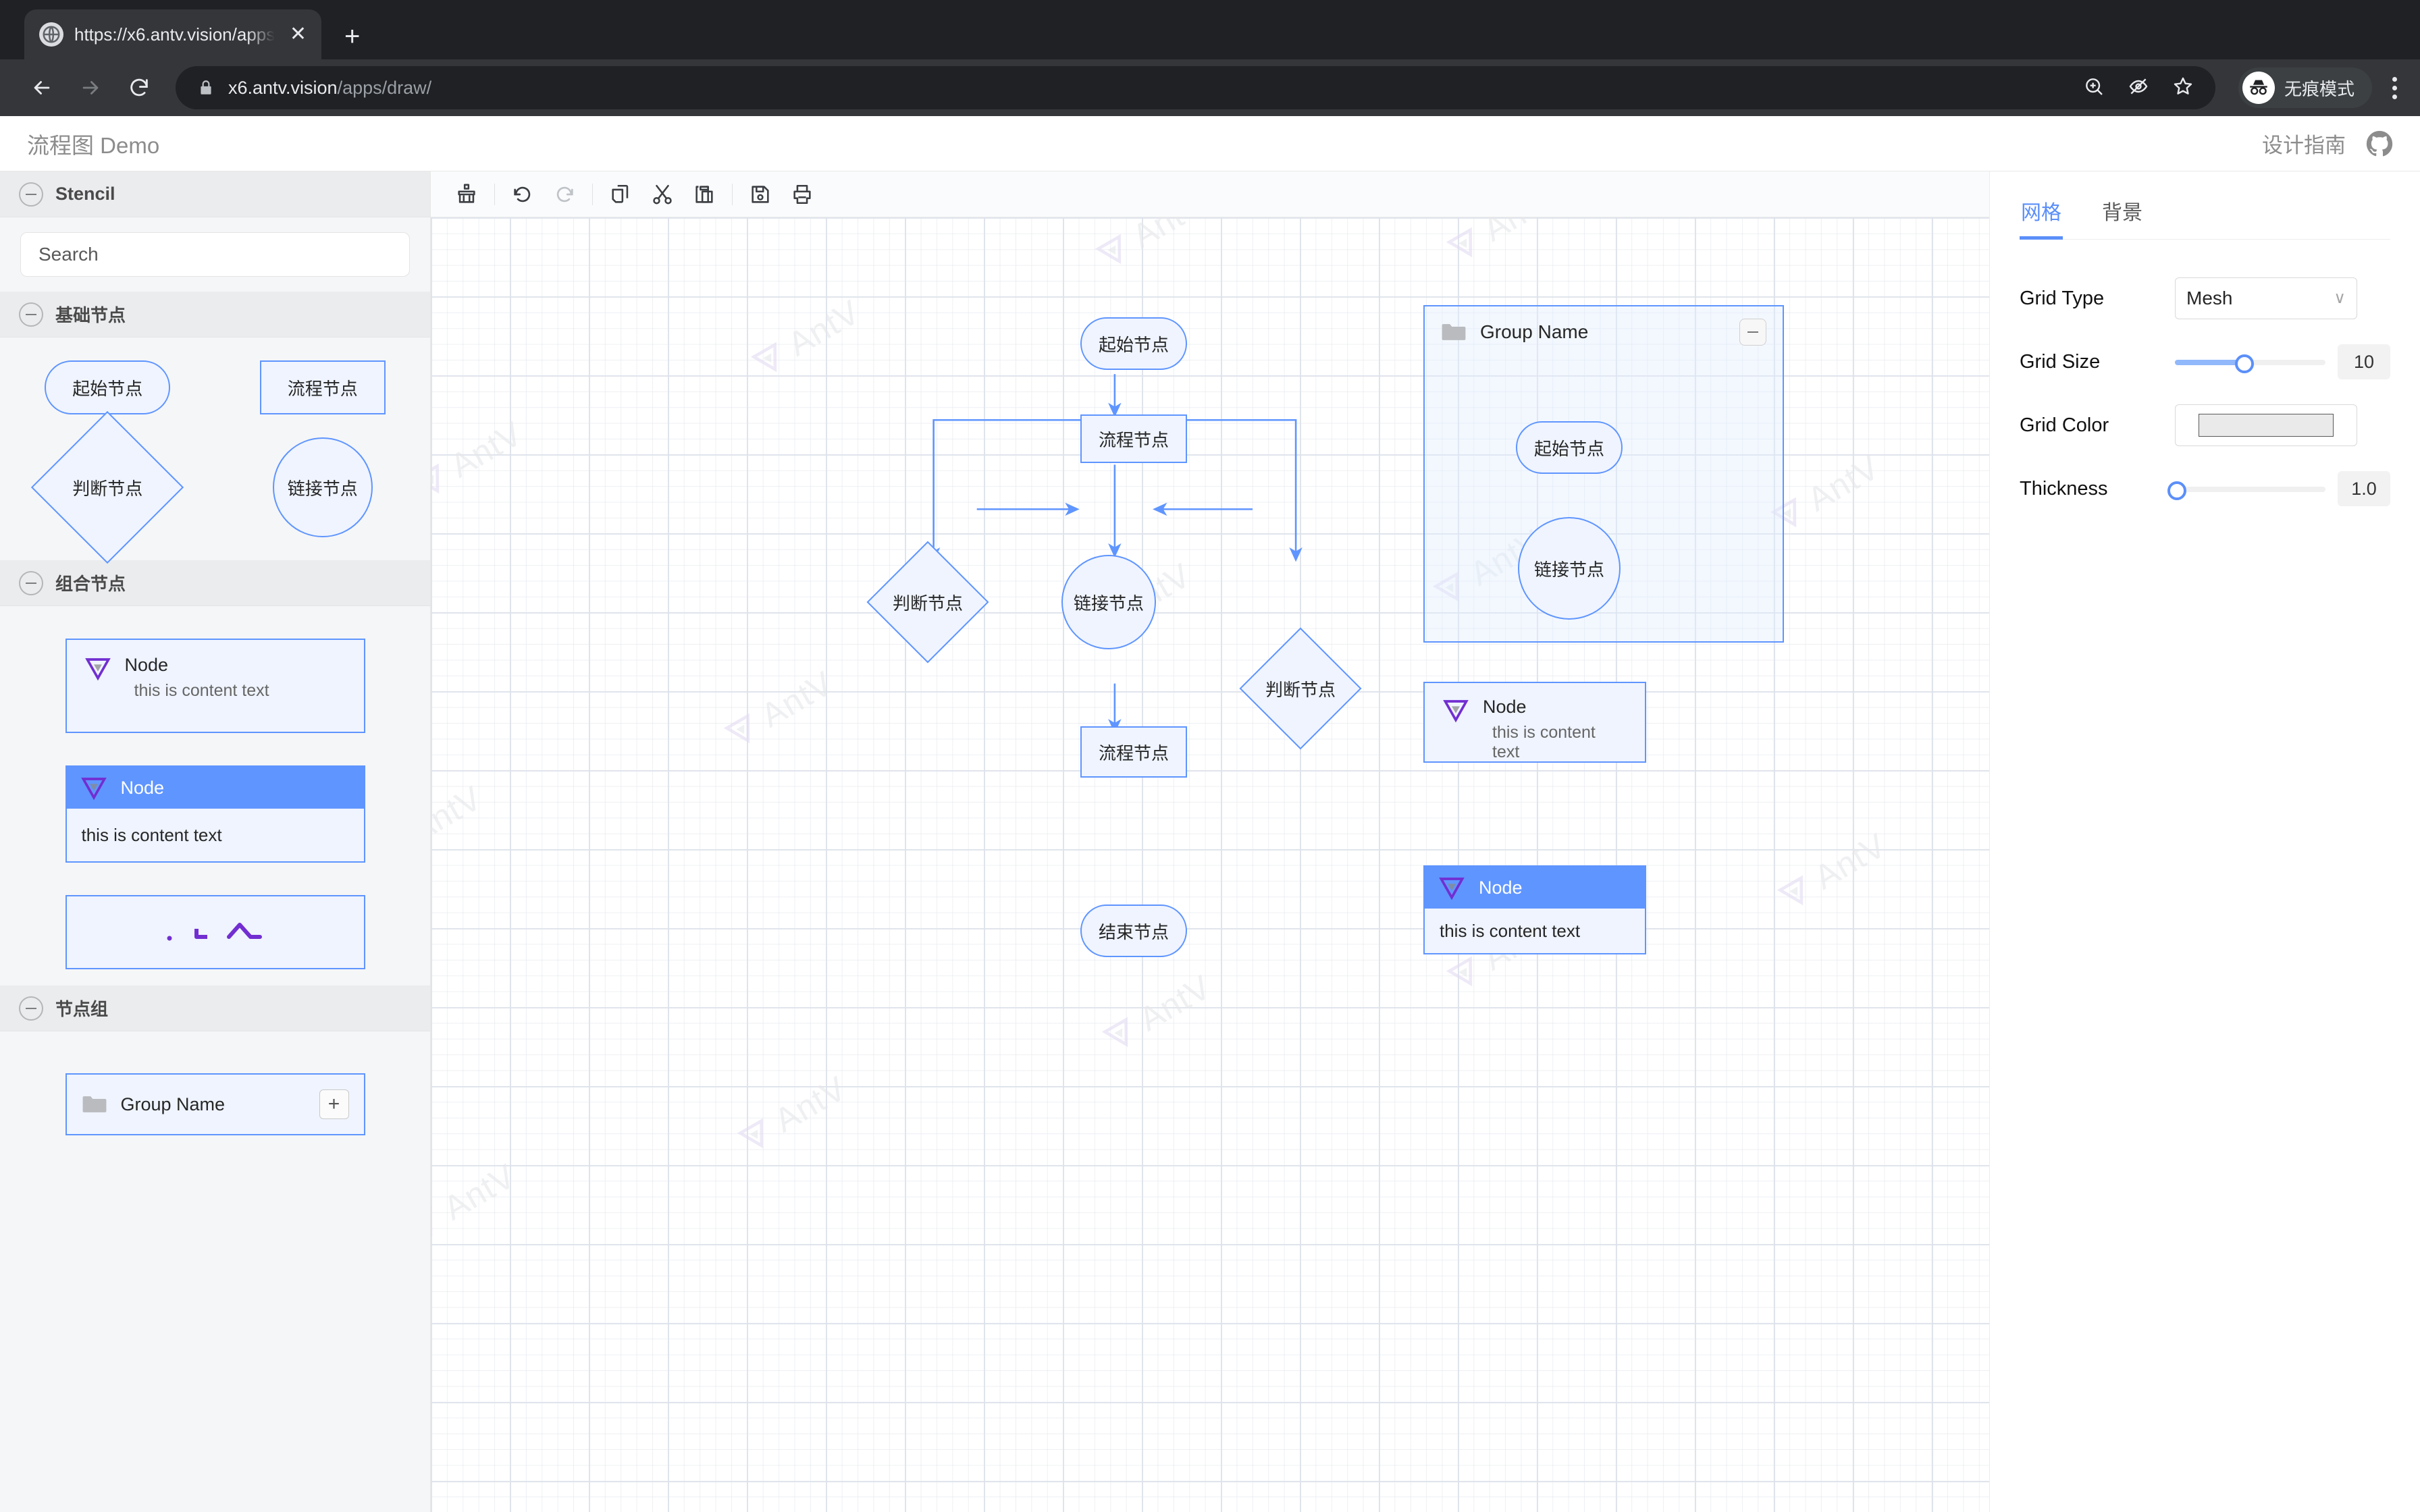  Describe the element at coordinates (564, 194) in the screenshot. I see `redo-icon` at that location.